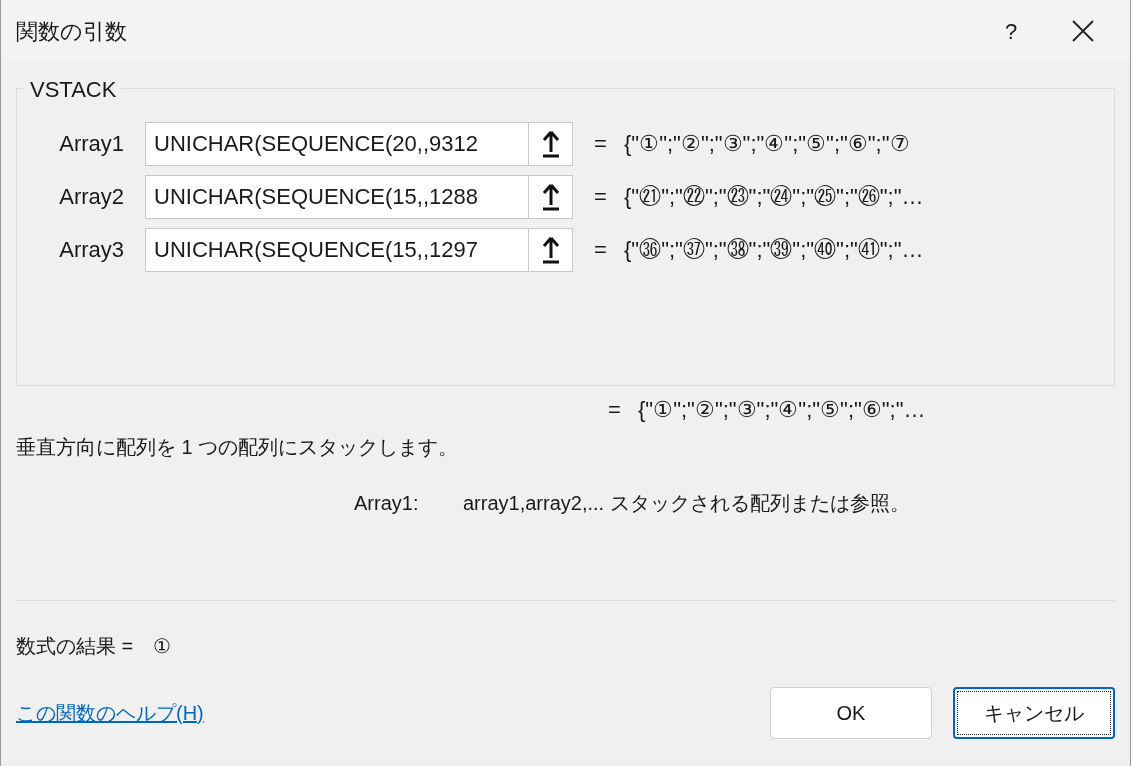 The width and height of the screenshot is (1131, 766). What do you see at coordinates (91, 197) in the screenshot?
I see `argument-label: Array2` at bounding box center [91, 197].